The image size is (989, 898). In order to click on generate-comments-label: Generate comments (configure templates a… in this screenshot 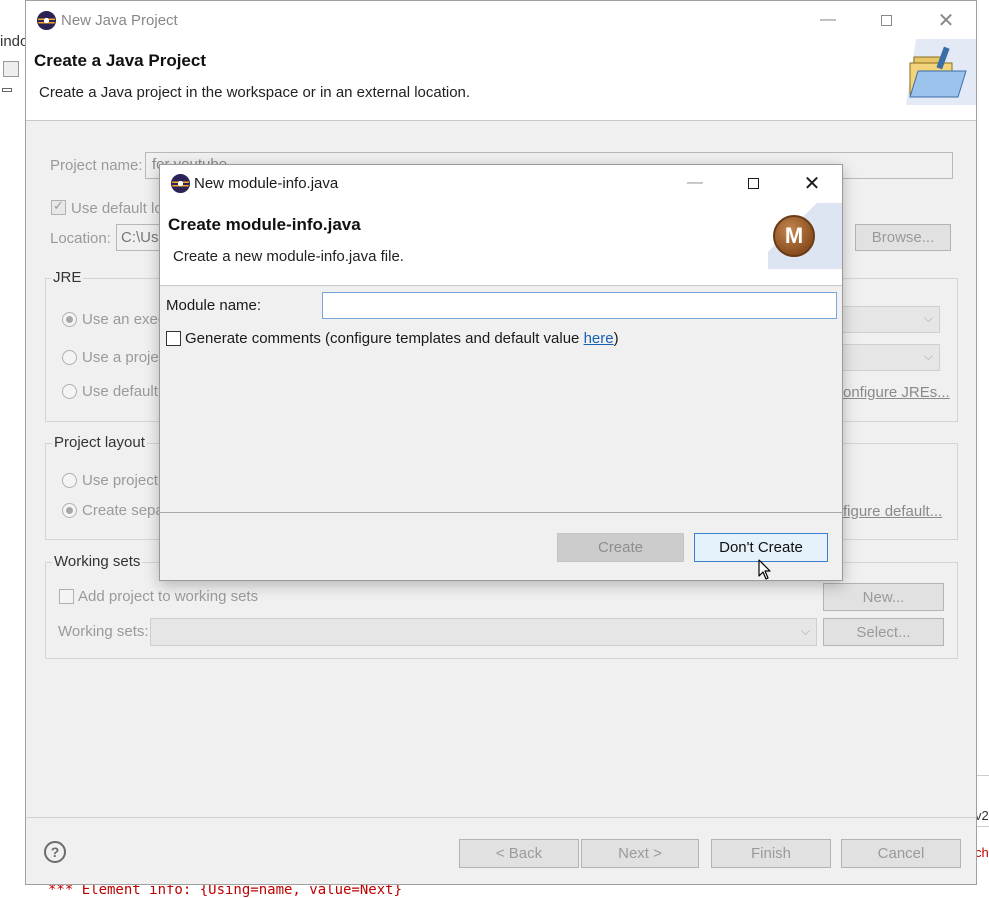, I will do `click(402, 338)`.